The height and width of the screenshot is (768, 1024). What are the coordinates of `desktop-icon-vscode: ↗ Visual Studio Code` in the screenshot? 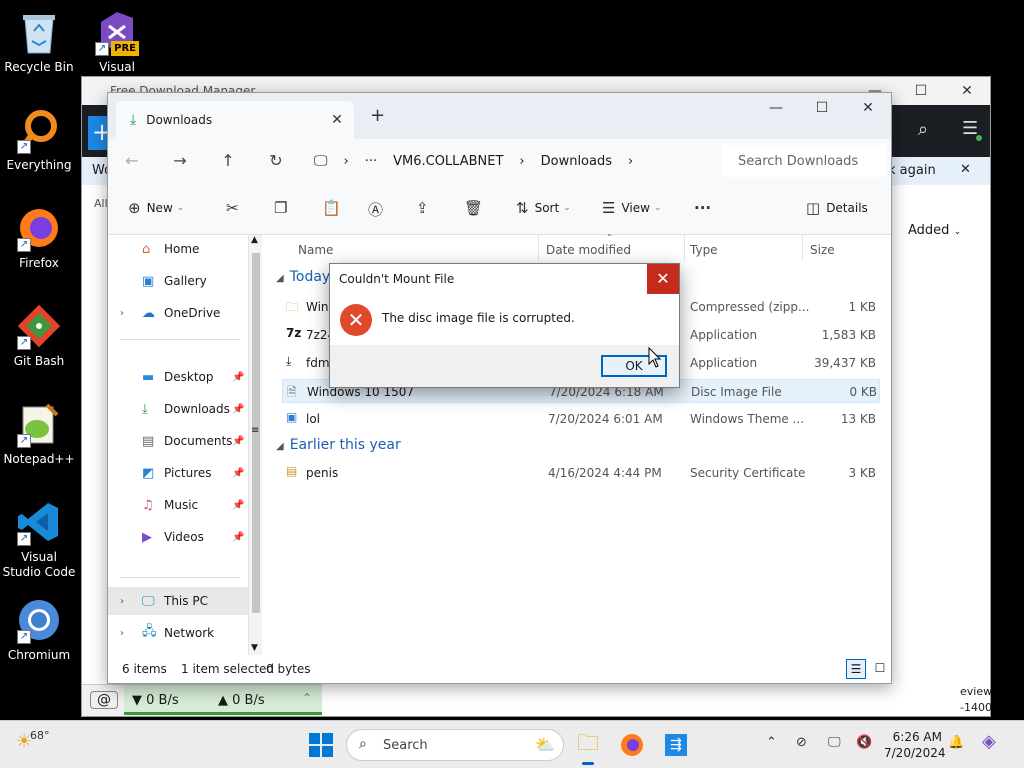 It's located at (39, 539).